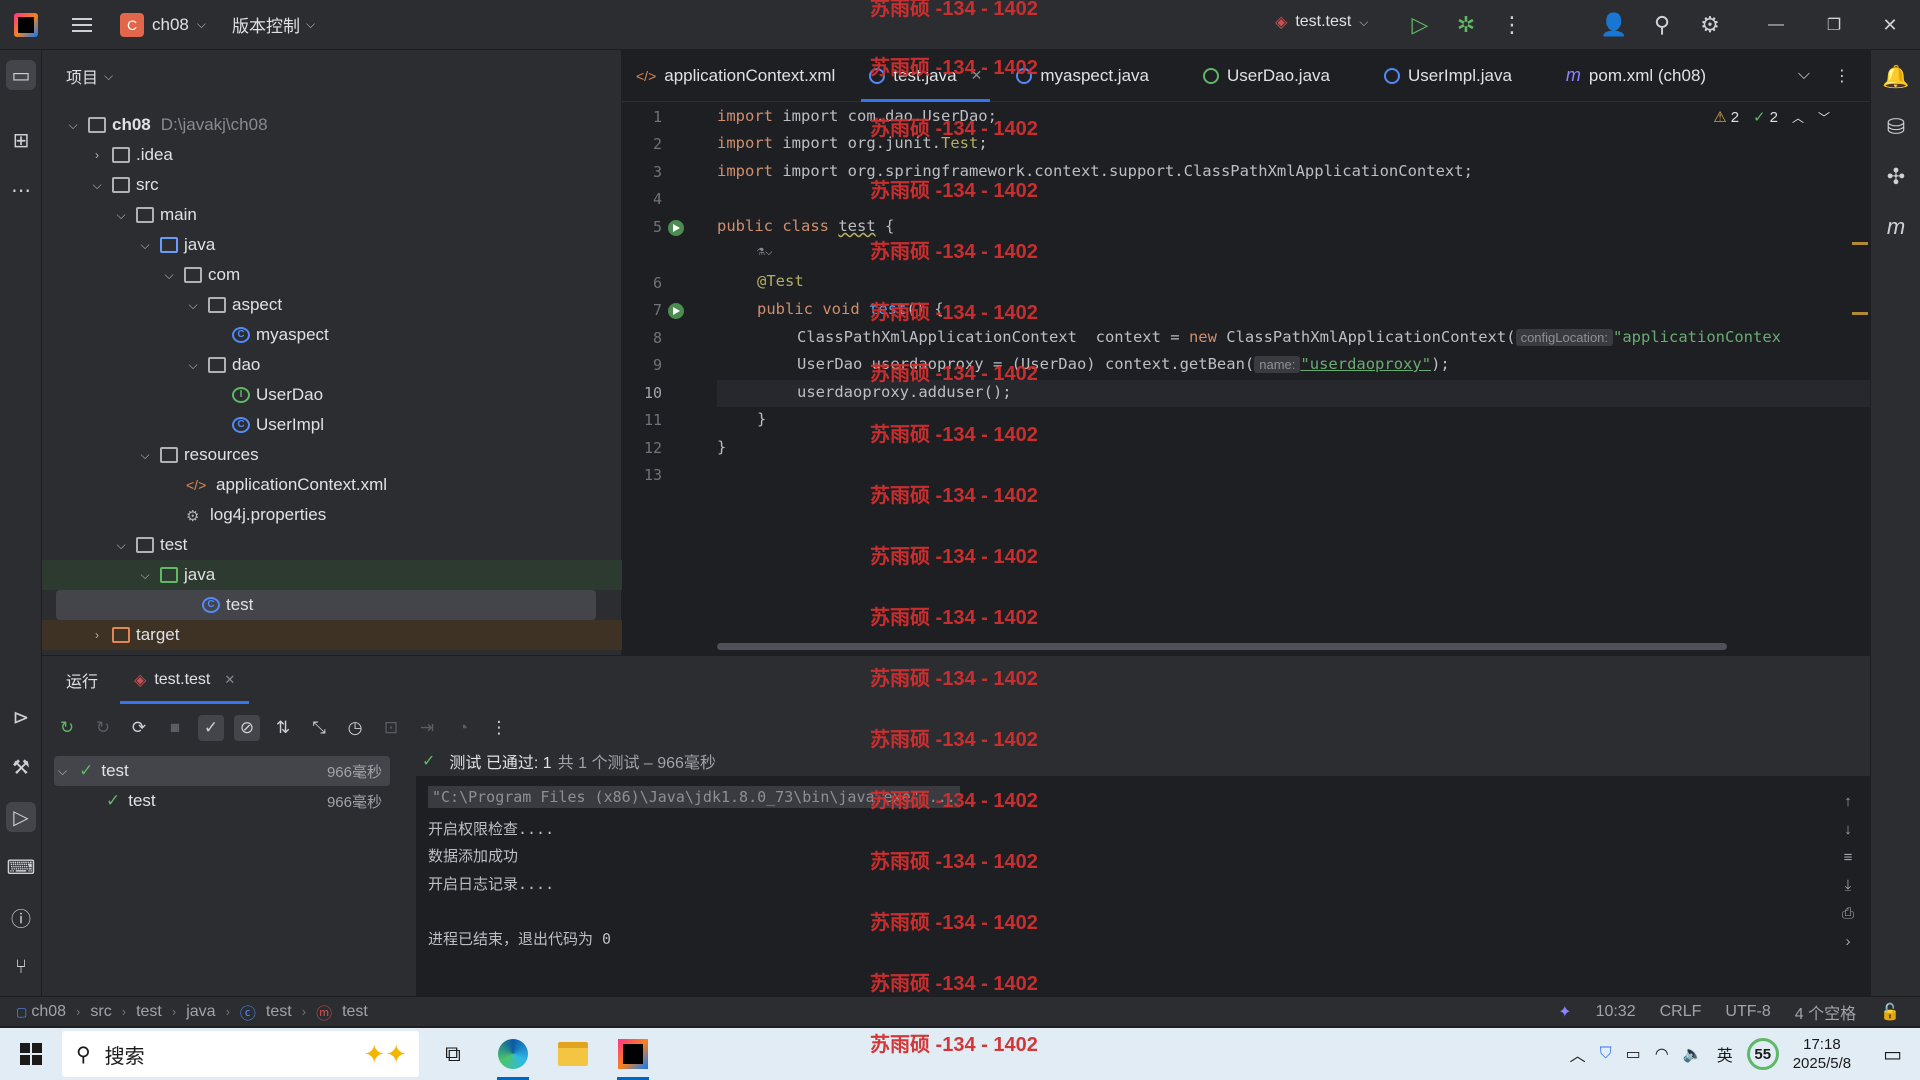  What do you see at coordinates (1896, 77) in the screenshot?
I see `notifications-icon: 🔔` at bounding box center [1896, 77].